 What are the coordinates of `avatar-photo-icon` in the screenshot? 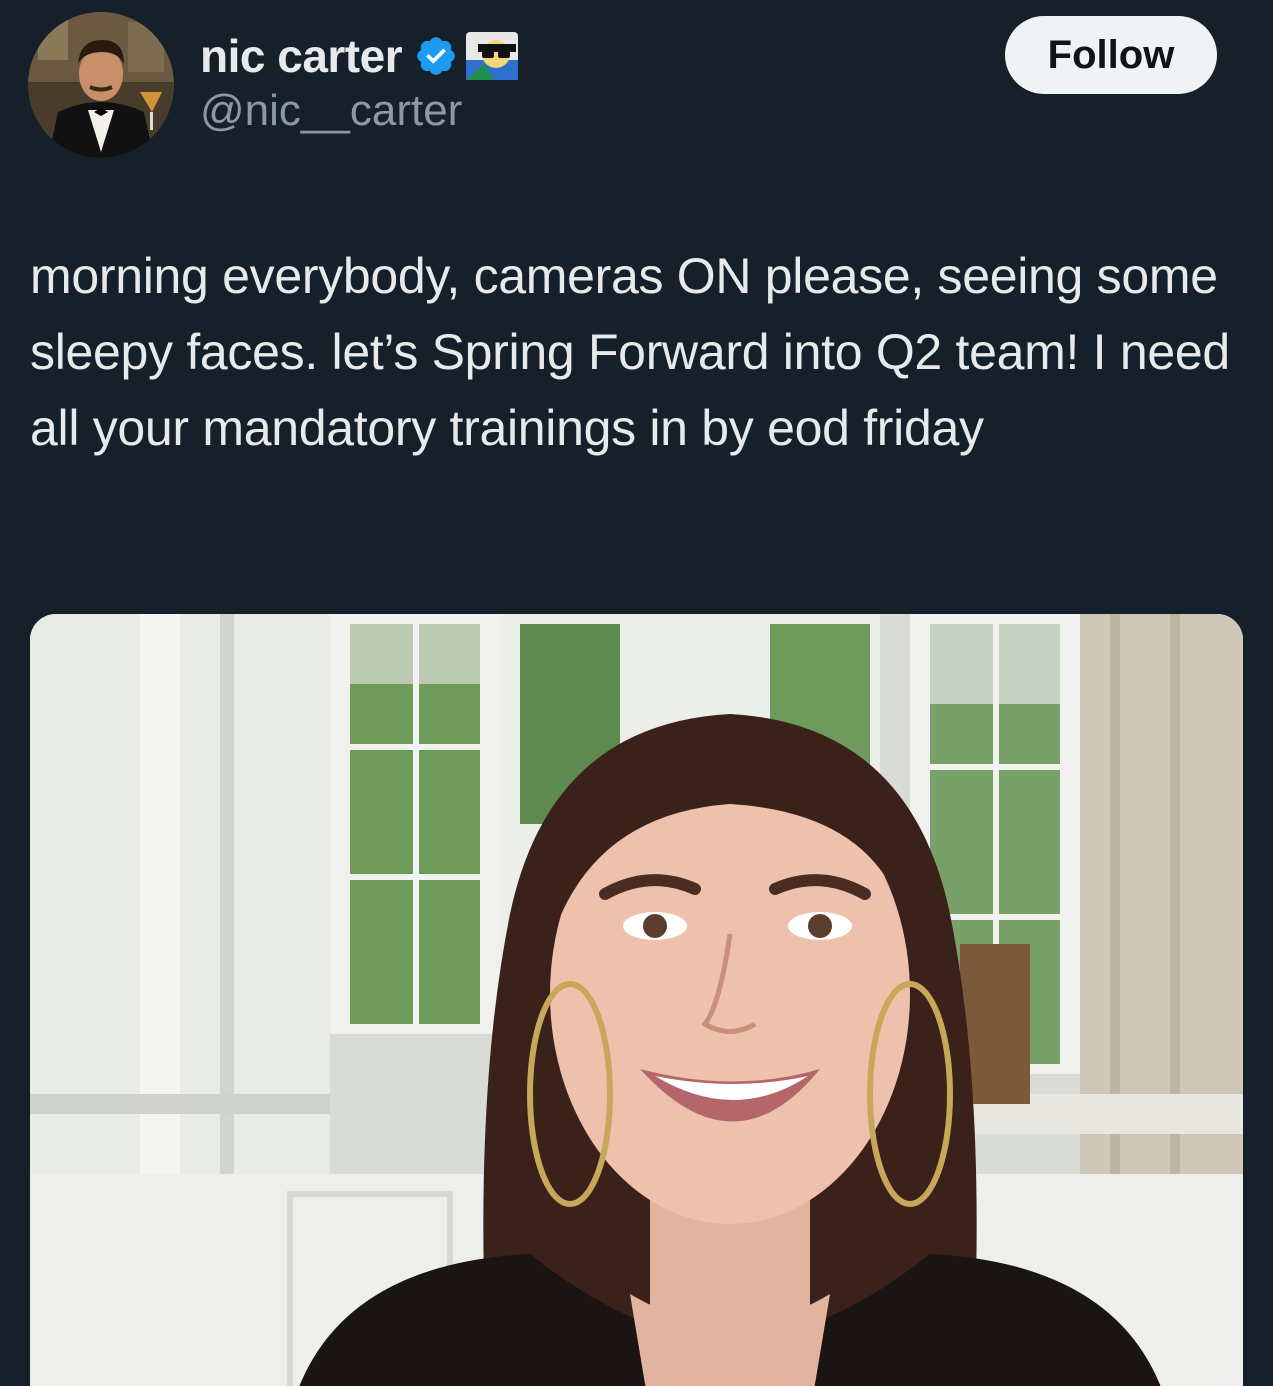 It's located at (101, 85).